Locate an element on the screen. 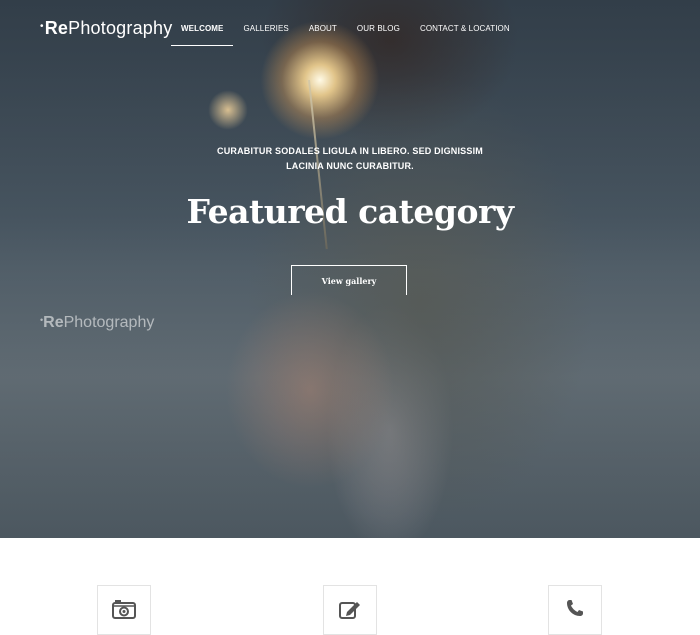 Image resolution: width=700 pixels, height=635 pixels. feature-box-phone is located at coordinates (575, 610).